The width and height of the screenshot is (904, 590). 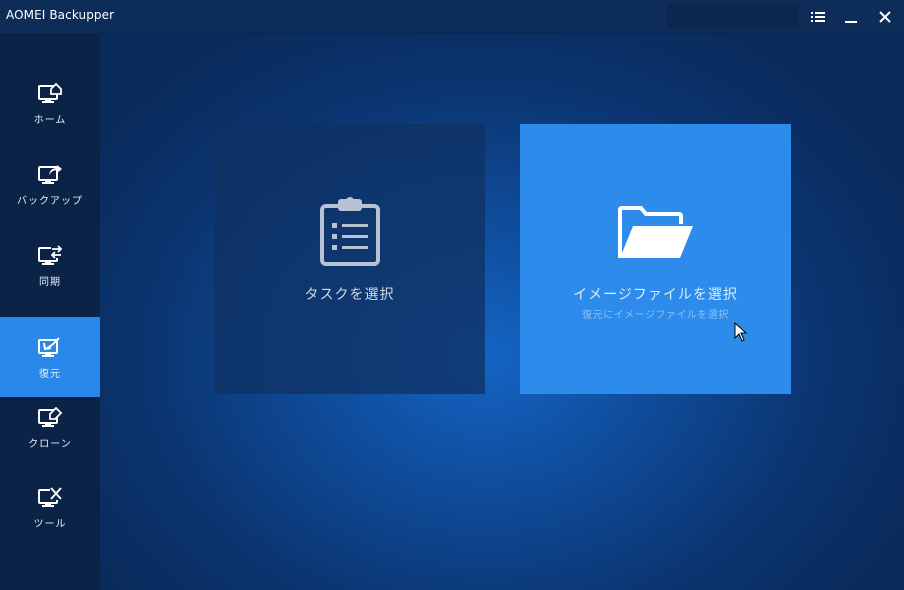 I want to click on sidebar: ホーム バックアップ 同期 復元 クローン ツール, so click(x=50, y=312).